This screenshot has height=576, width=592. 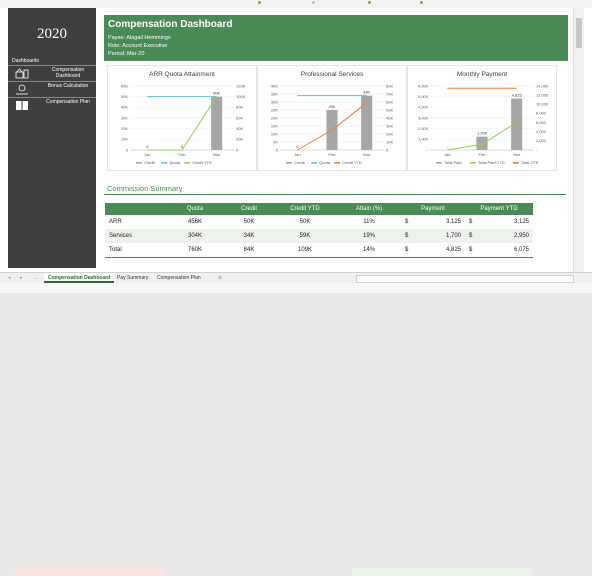 What do you see at coordinates (300, 162) in the screenshot?
I see `legend-label: Credit` at bounding box center [300, 162].